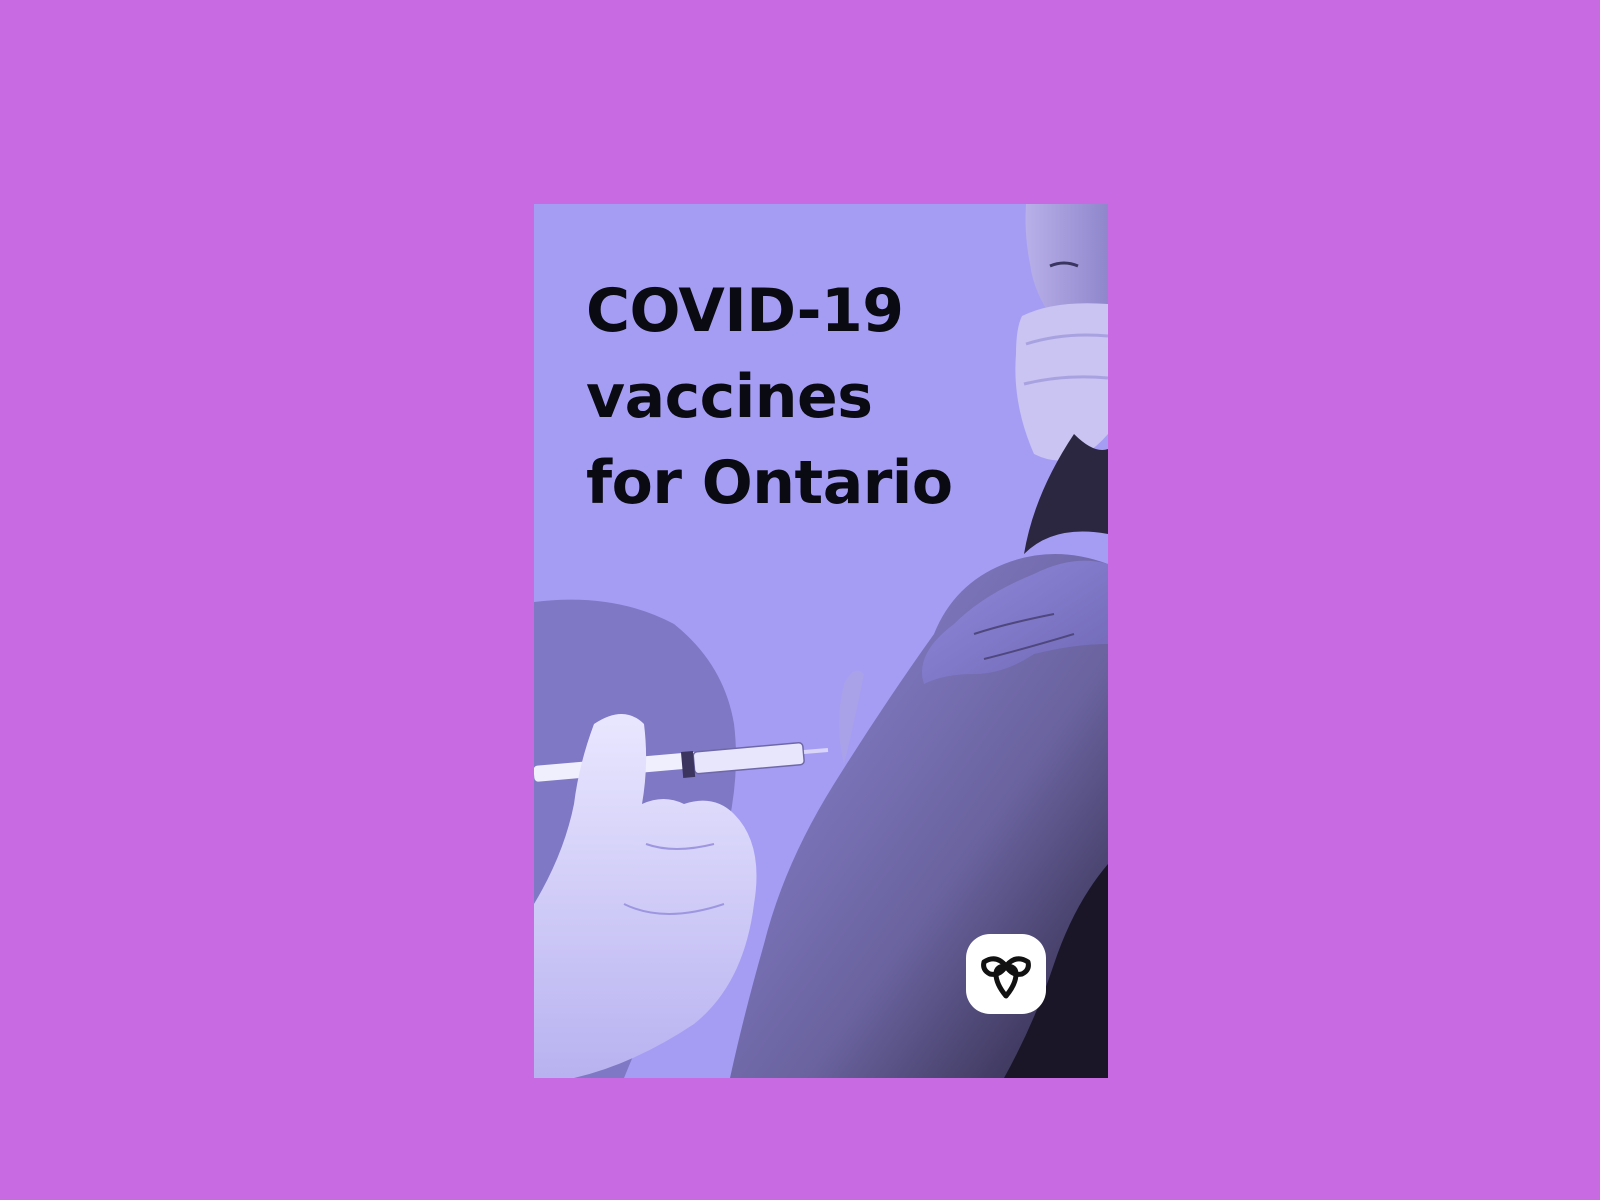  What do you see at coordinates (1006, 977) in the screenshot?
I see `ontario-trillium-icon` at bounding box center [1006, 977].